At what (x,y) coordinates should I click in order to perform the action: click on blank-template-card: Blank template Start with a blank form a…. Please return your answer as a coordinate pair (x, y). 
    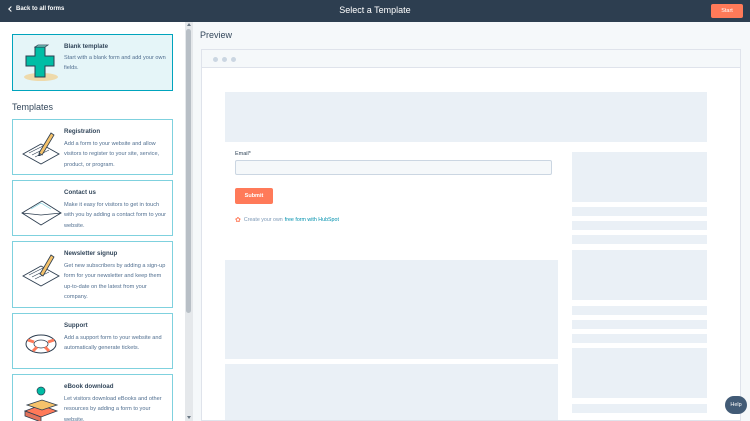
    Looking at the image, I should click on (92, 62).